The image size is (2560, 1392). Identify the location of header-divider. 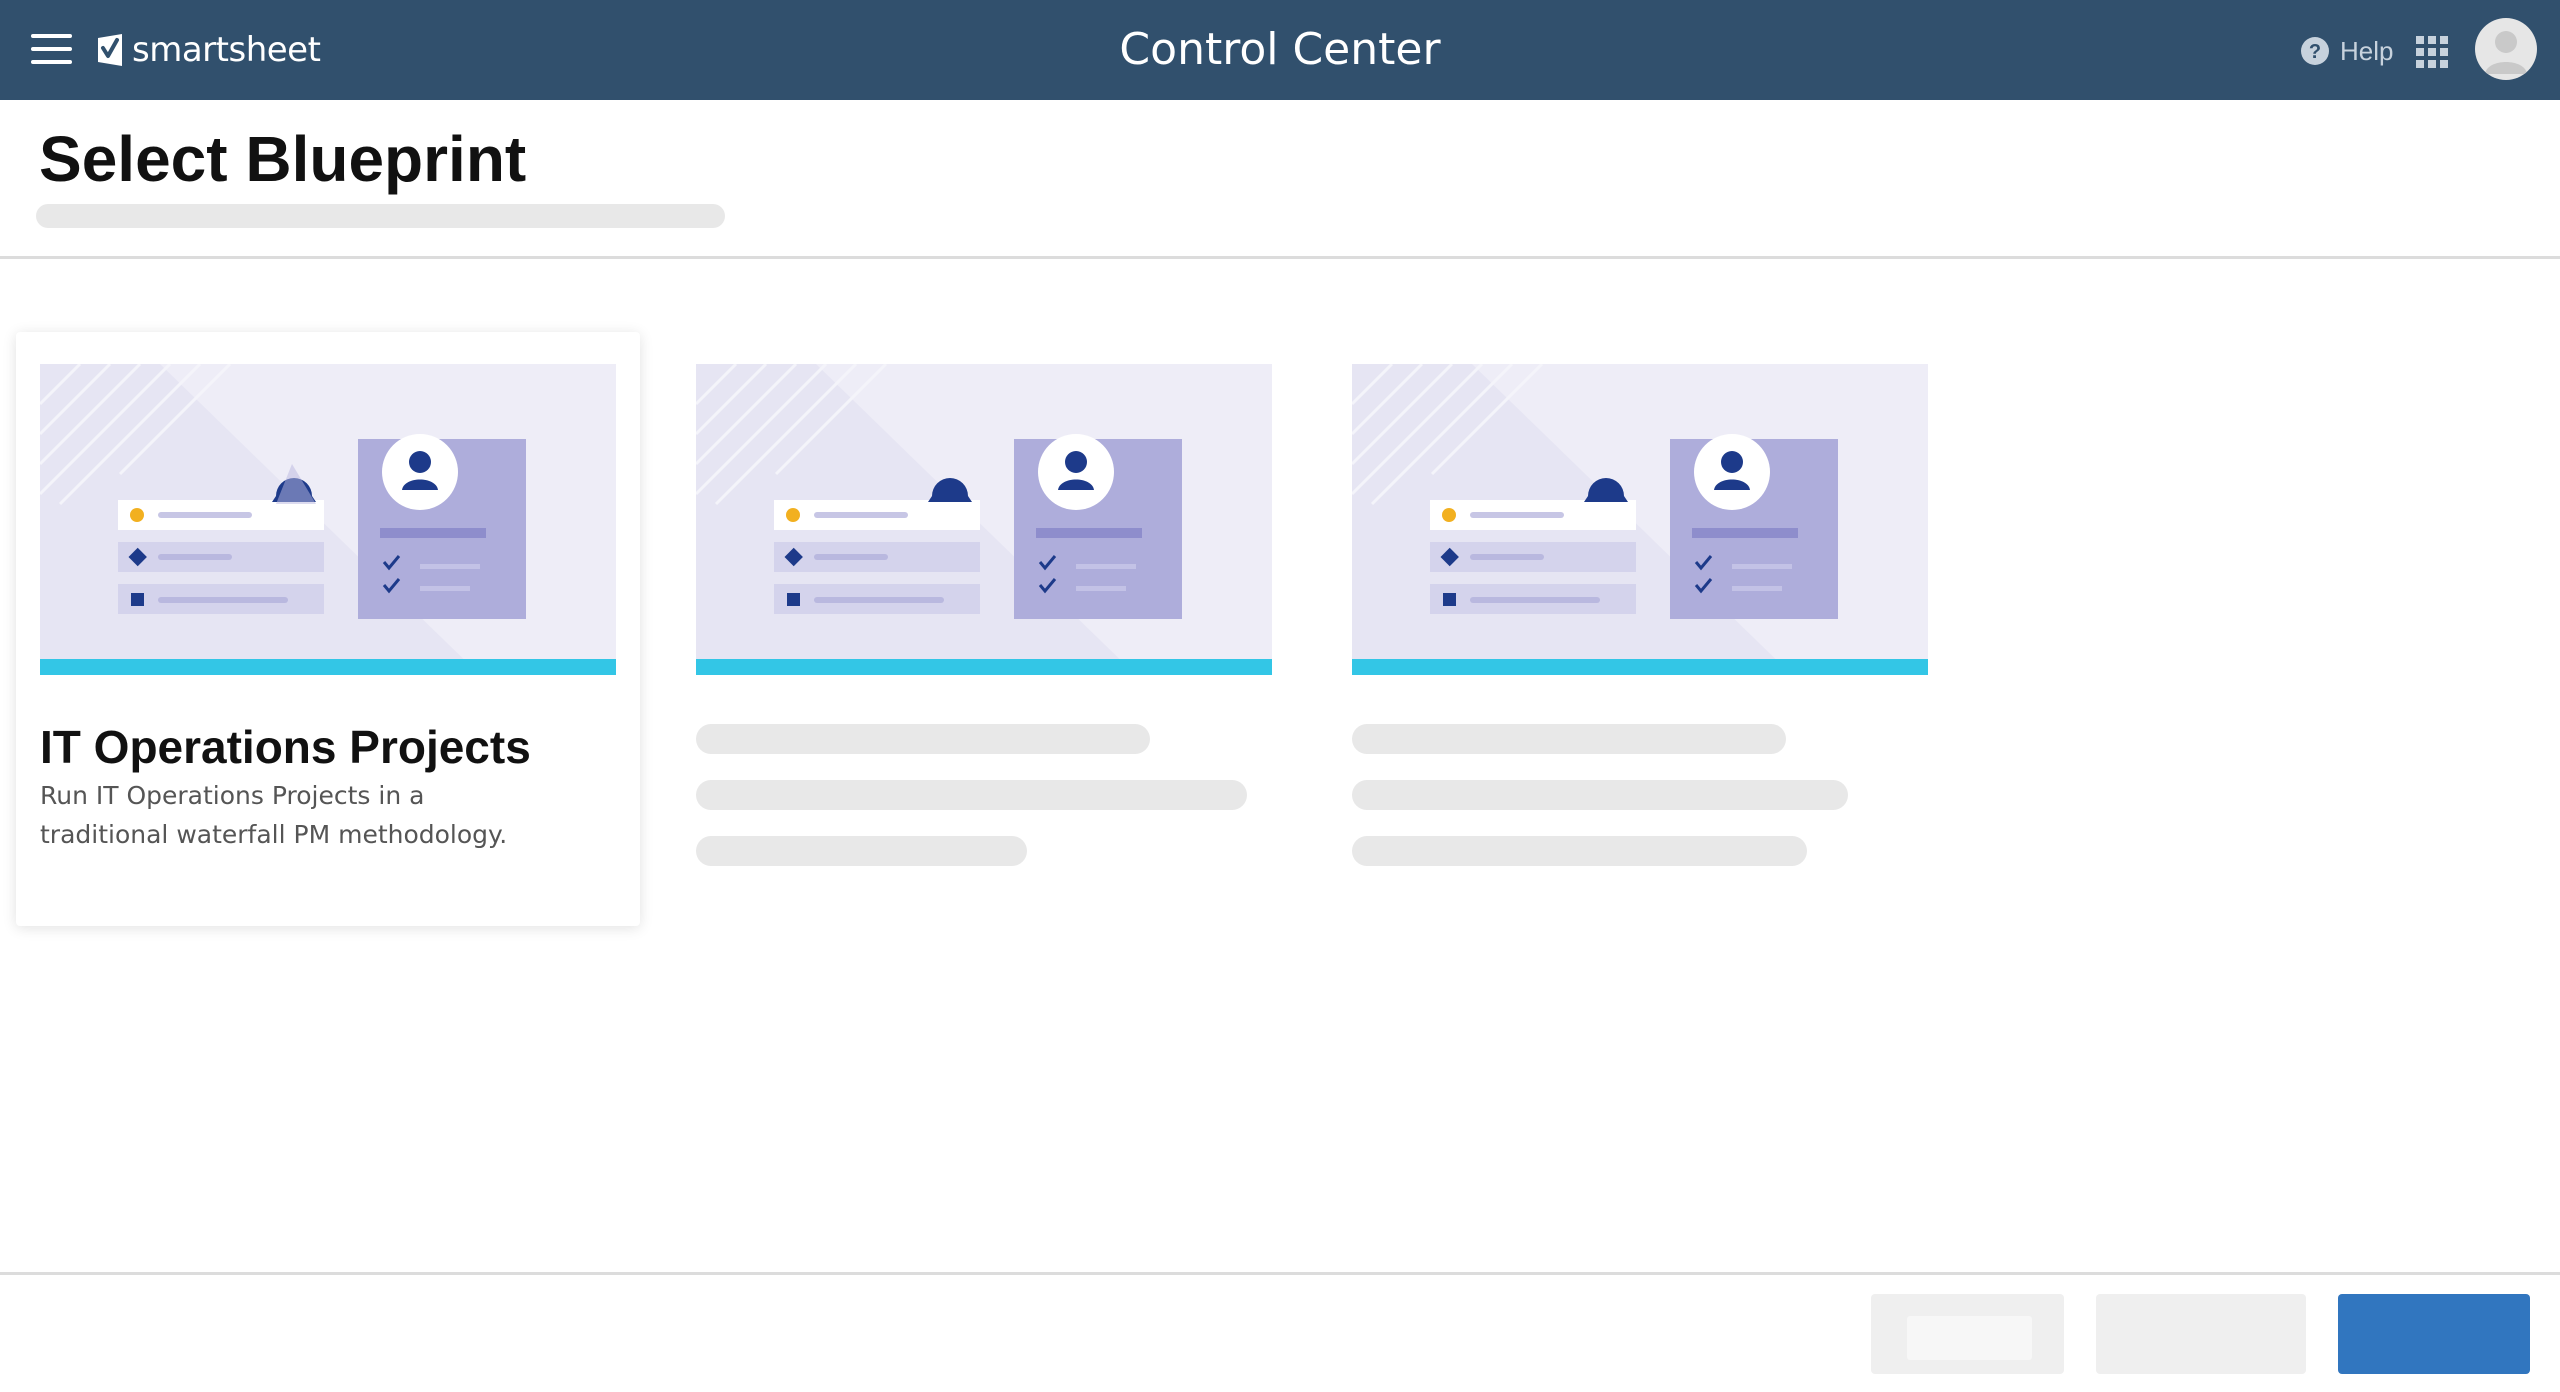
(1280, 257).